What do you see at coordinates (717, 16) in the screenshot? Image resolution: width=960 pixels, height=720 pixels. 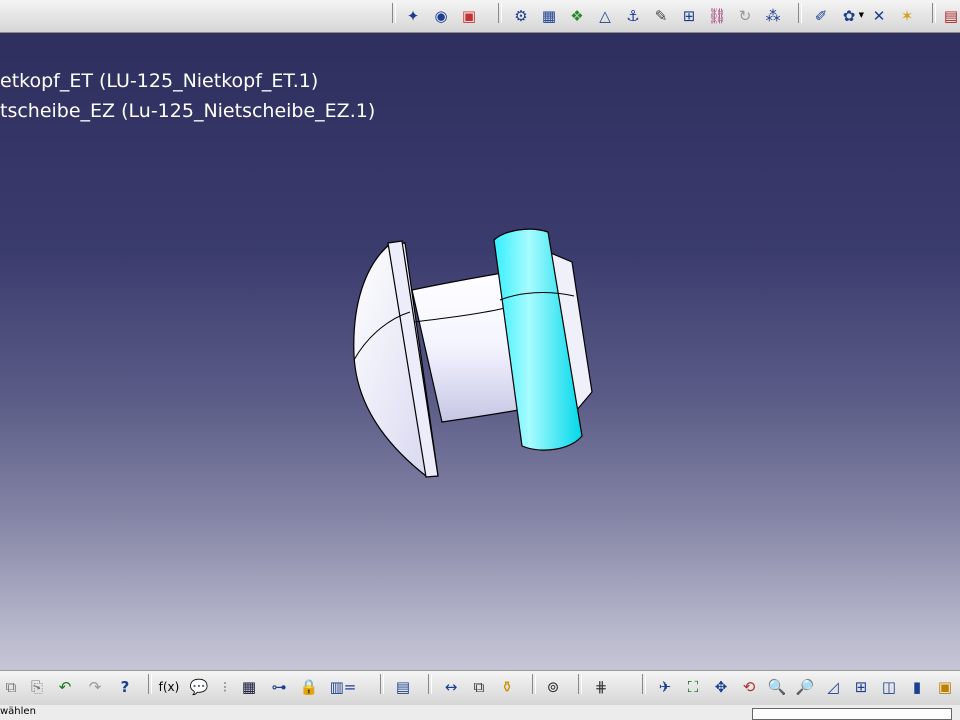 I see `link-icon: ⛓` at bounding box center [717, 16].